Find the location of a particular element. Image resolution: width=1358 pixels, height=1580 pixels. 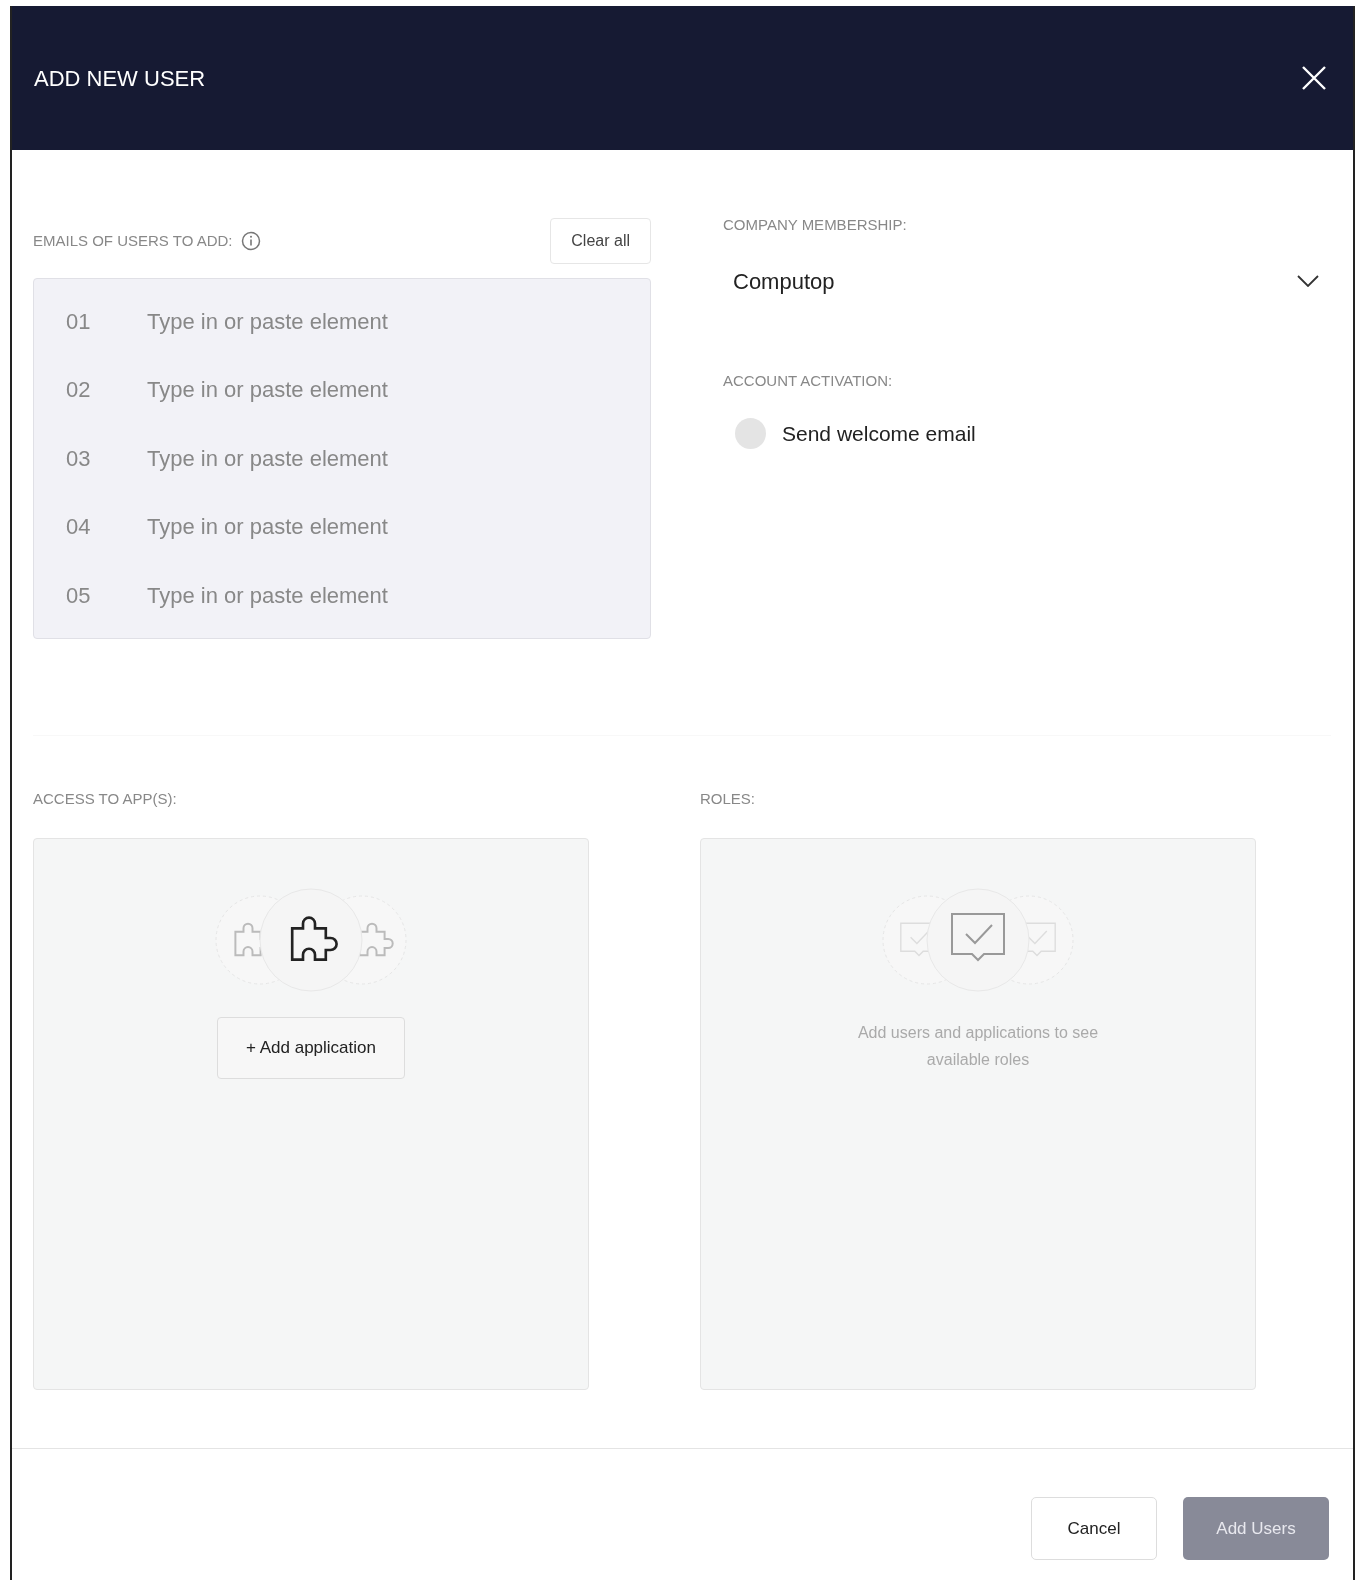

company-select: Computop is located at coordinates (1027, 281).